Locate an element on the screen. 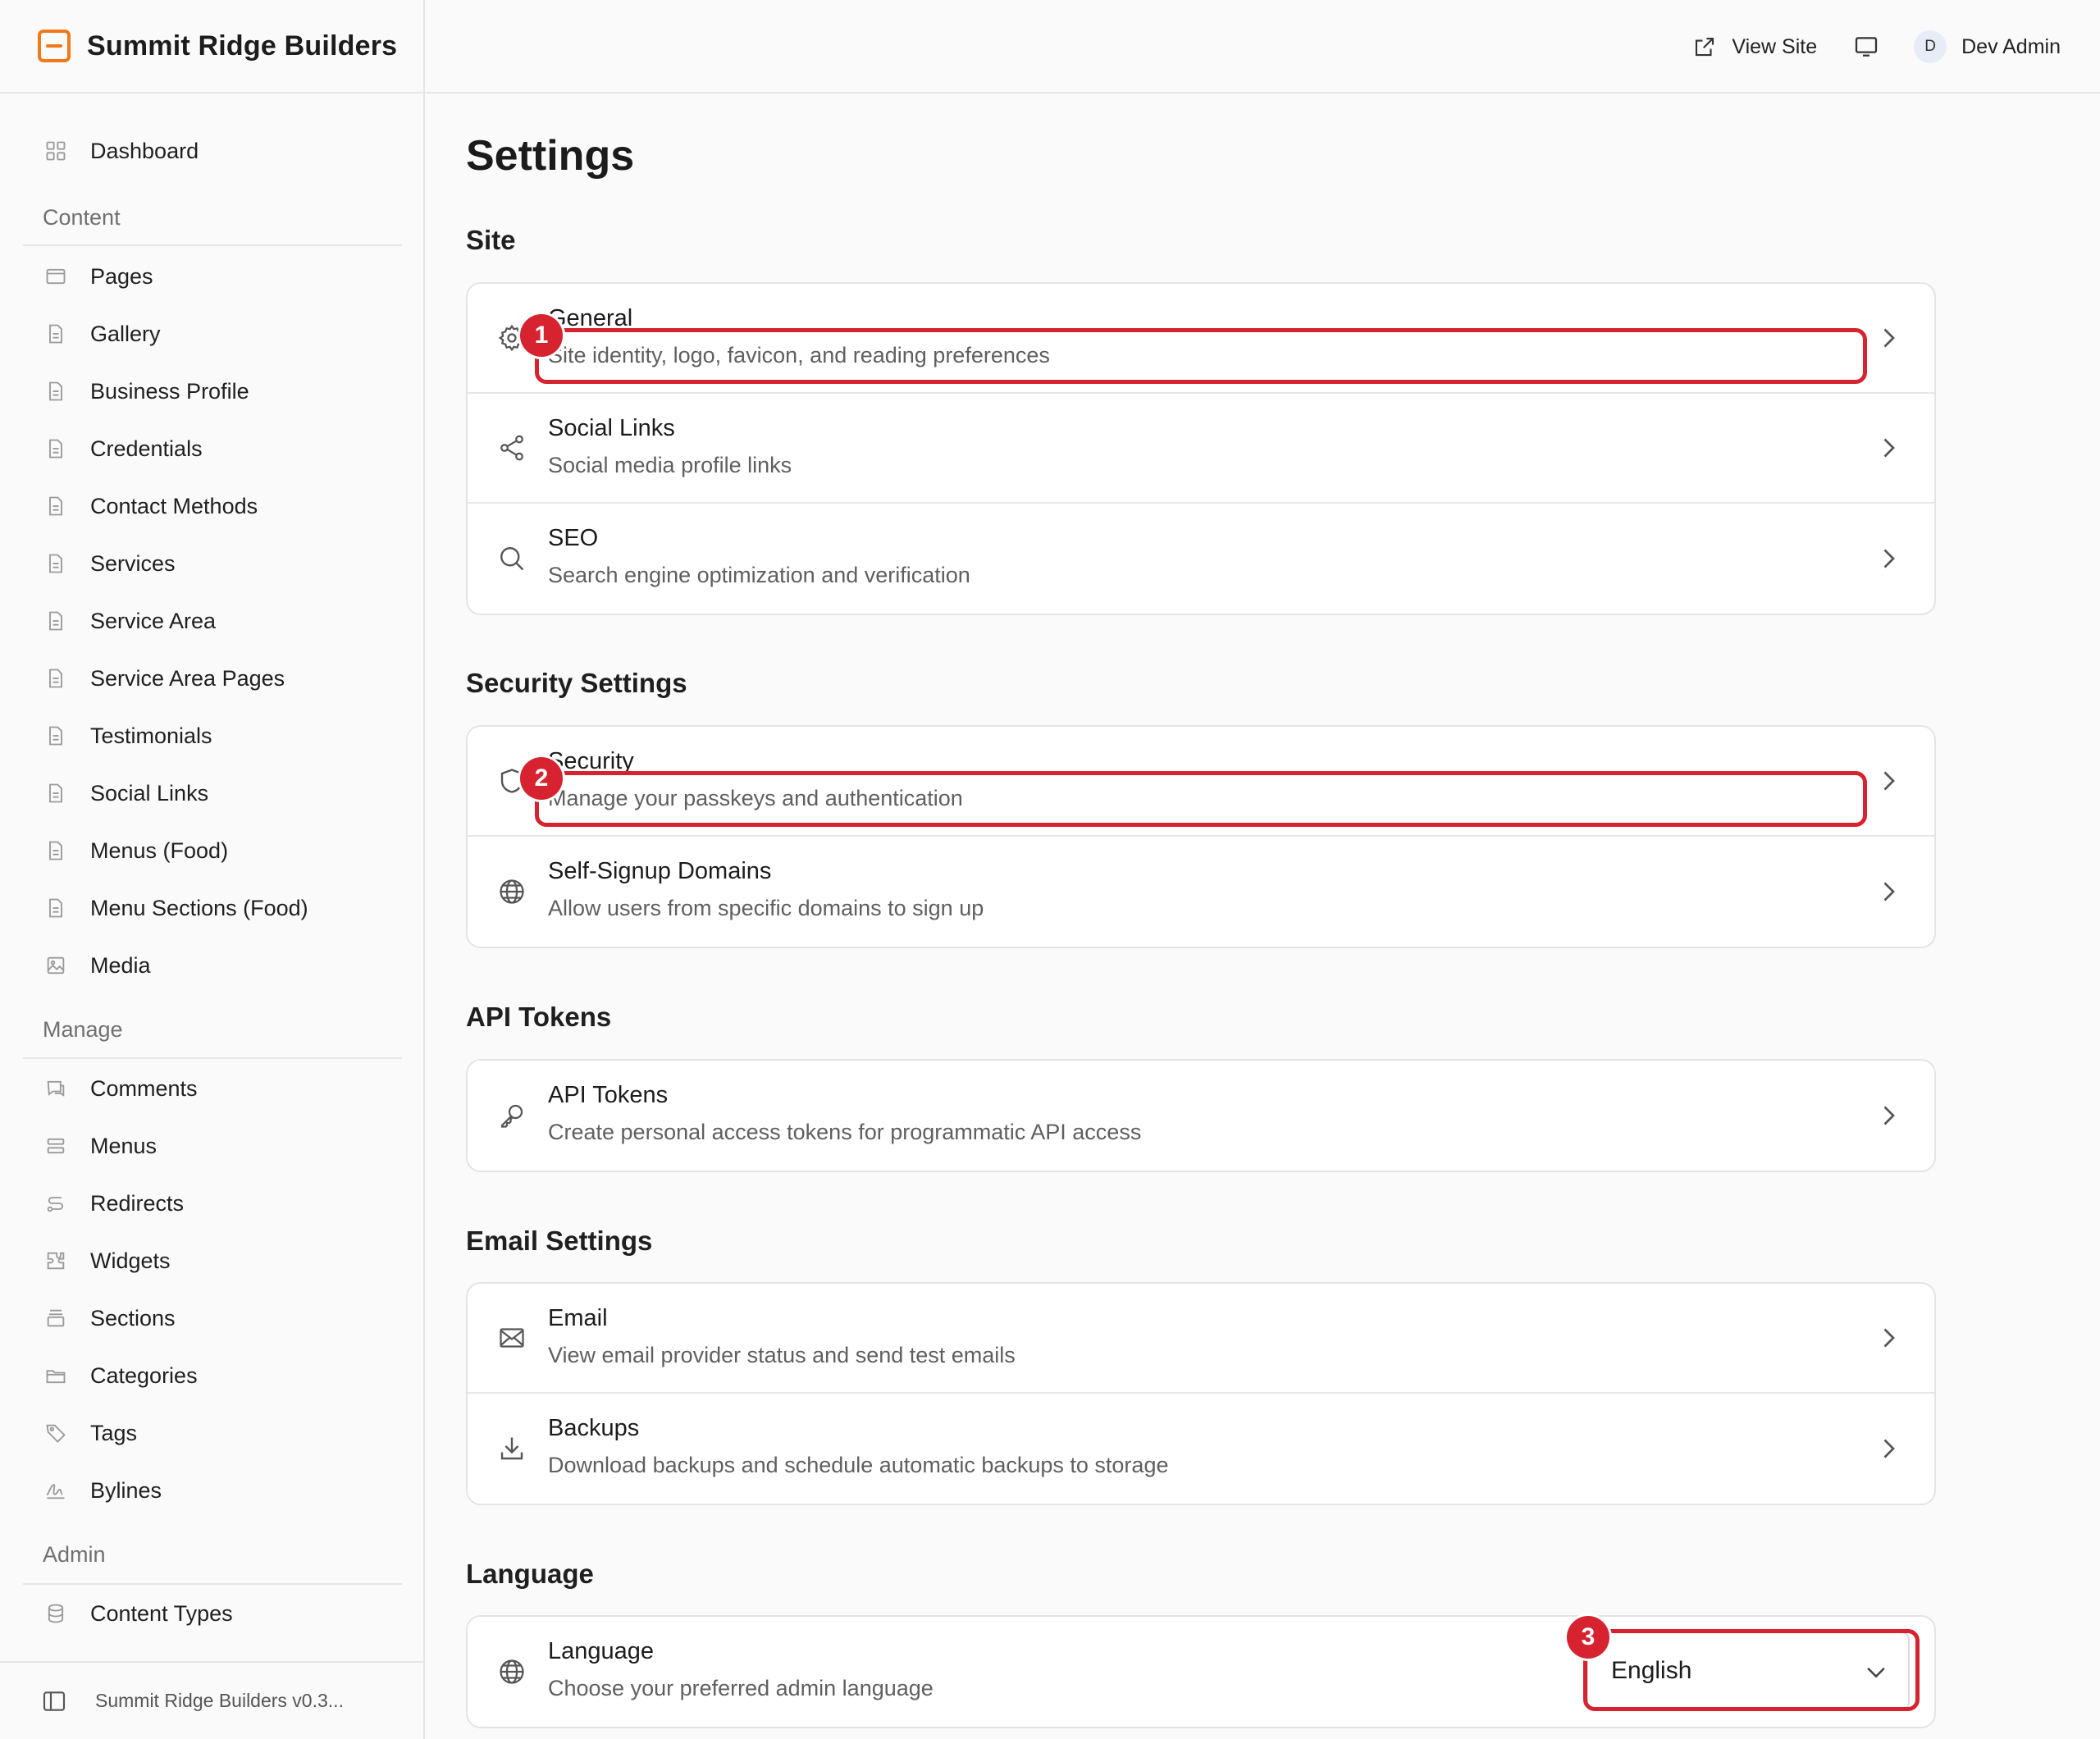 This screenshot has height=1739, width=2100. page-icon is located at coordinates (56, 276).